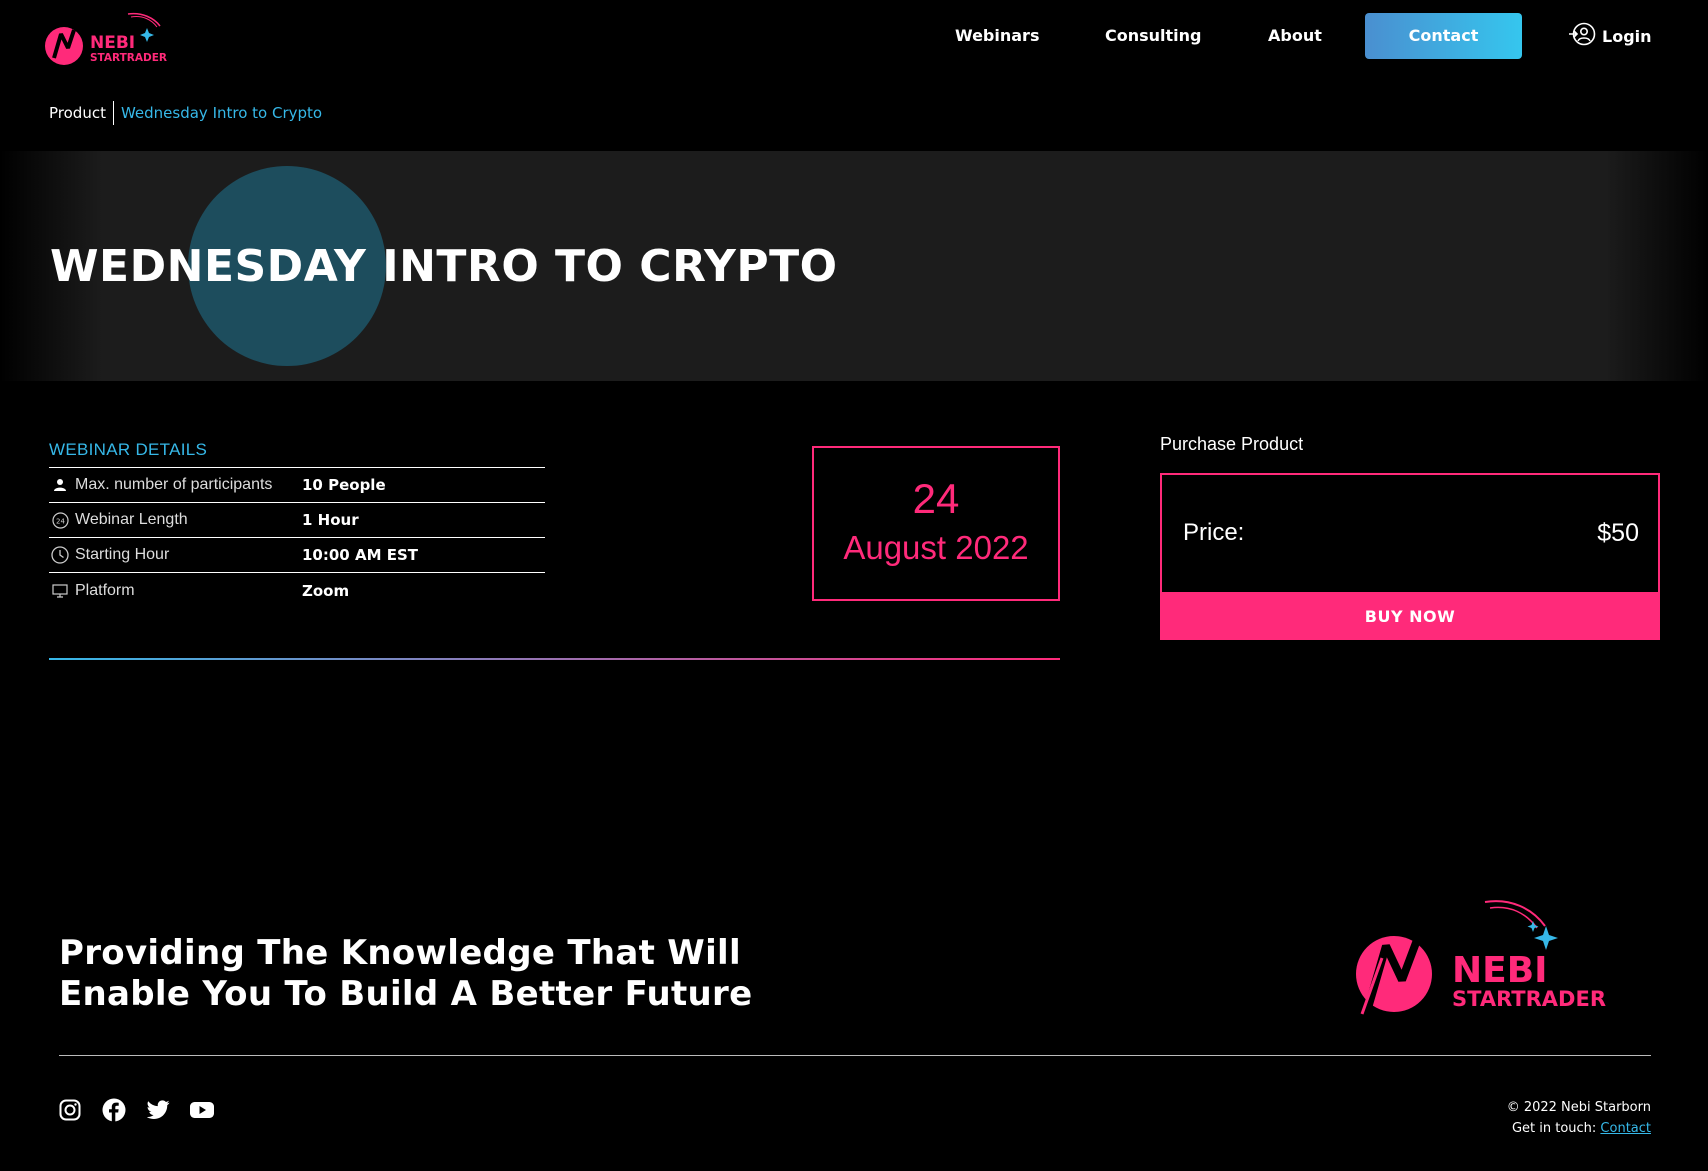 Image resolution: width=1708 pixels, height=1171 pixels. I want to click on get-in-touch: Get in touch: Contact, so click(1579, 1128).